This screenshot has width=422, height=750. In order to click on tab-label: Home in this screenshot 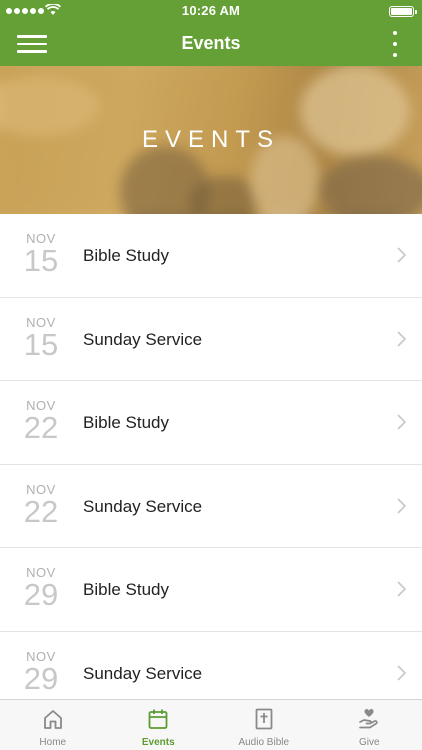, I will do `click(53, 742)`.